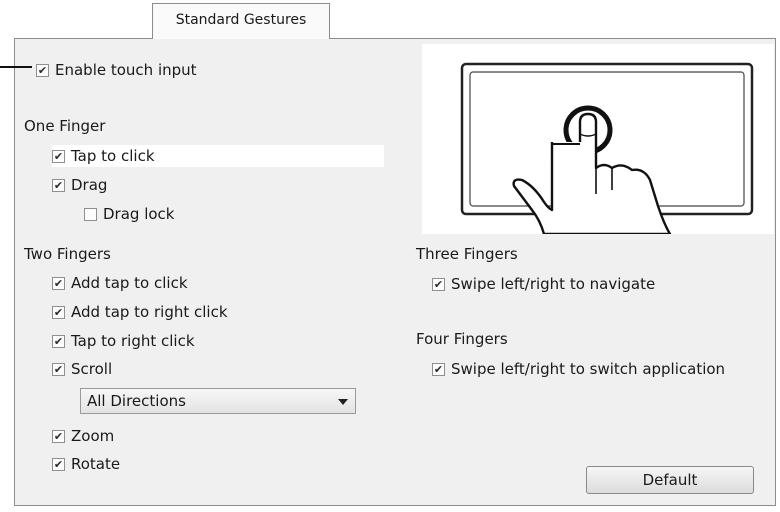 The image size is (780, 512). I want to click on four-fingers-heading: Four Fingers, so click(462, 339).